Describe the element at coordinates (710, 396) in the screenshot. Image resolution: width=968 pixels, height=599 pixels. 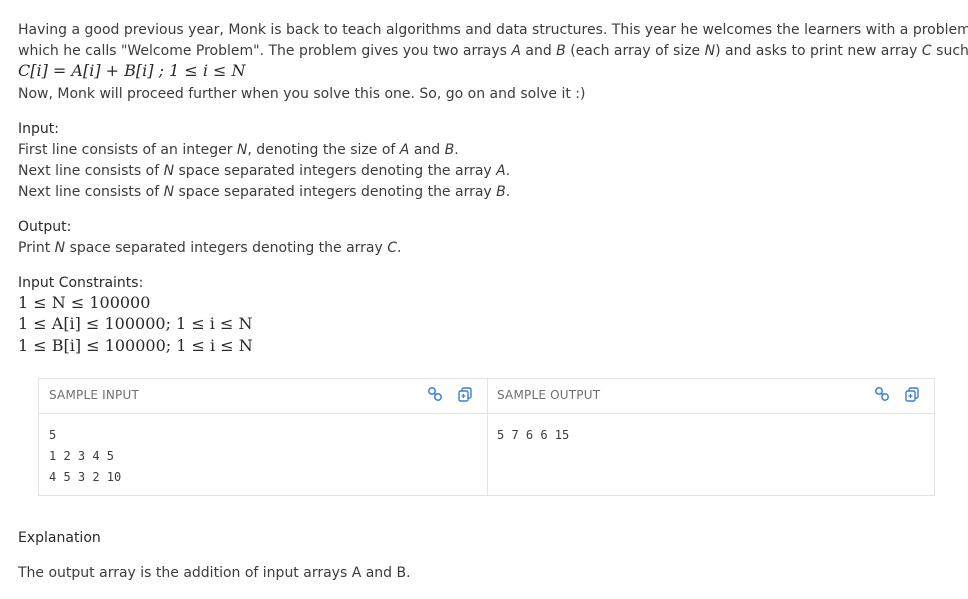
I see `sample-output-header: SAMPLE OUTPUT` at that location.